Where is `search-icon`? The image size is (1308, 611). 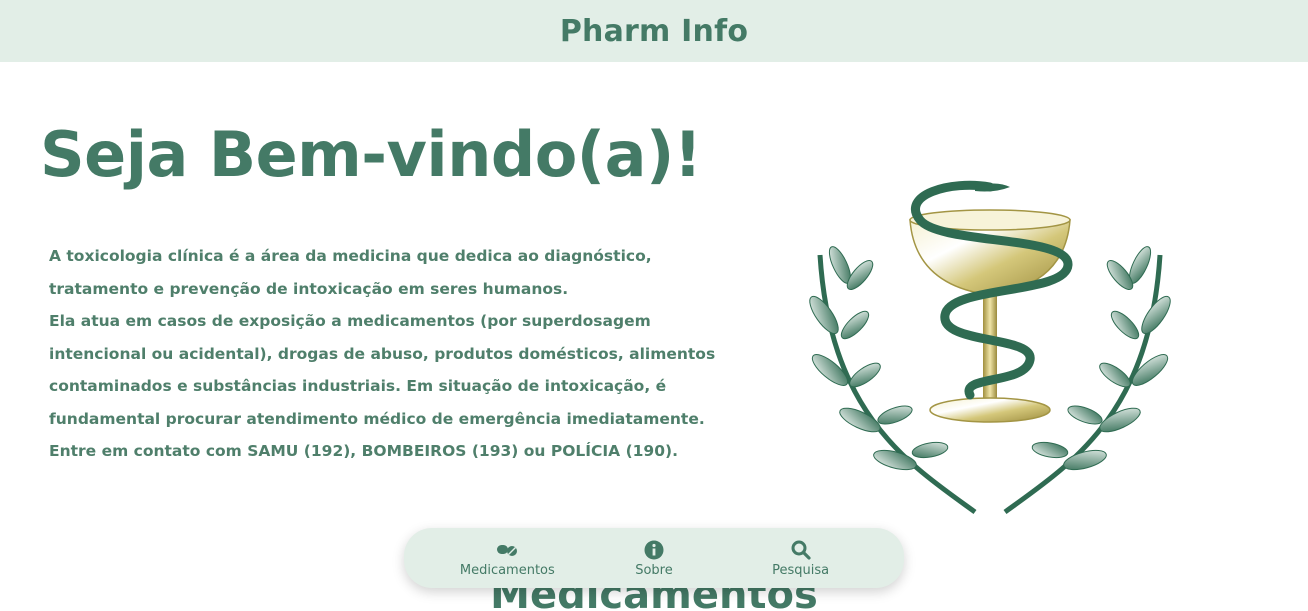
search-icon is located at coordinates (801, 550).